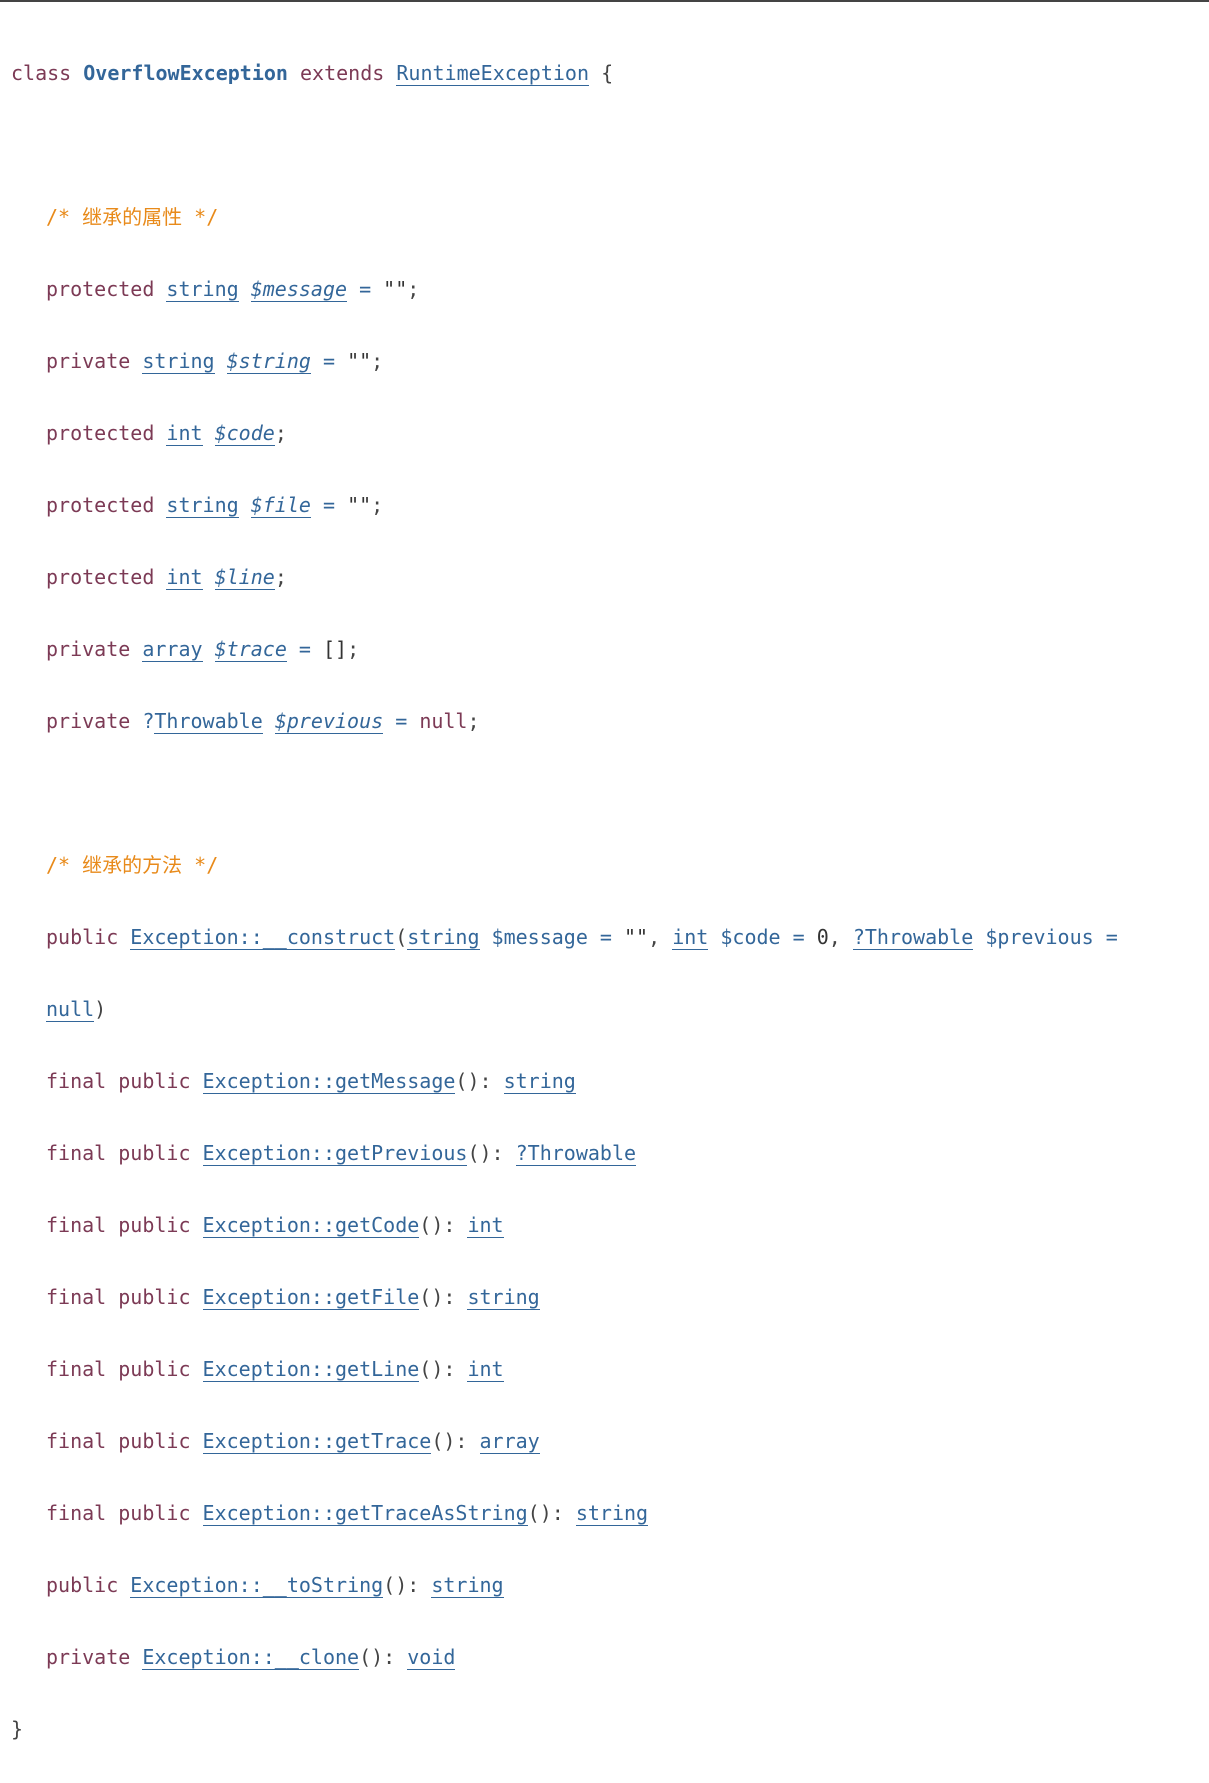 This screenshot has width=1209, height=1783. I want to click on method-row: private Exception::__clone(): void, so click(564, 1657).